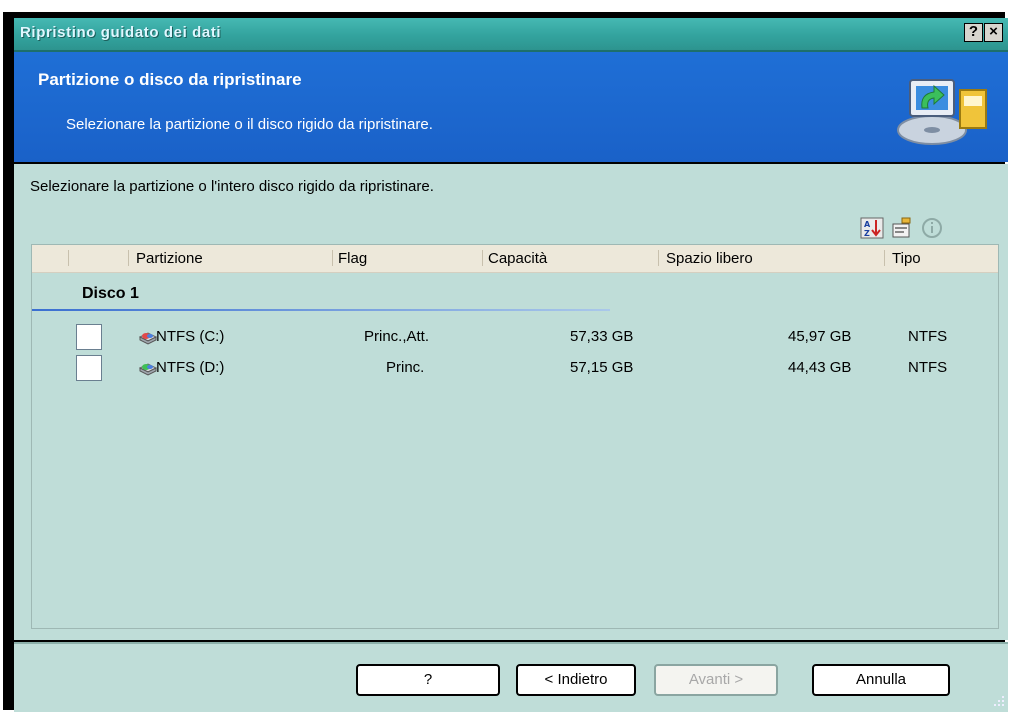 The height and width of the screenshot is (718, 1015). Describe the element at coordinates (872, 228) in the screenshot. I see `sort-icon: A Z` at that location.